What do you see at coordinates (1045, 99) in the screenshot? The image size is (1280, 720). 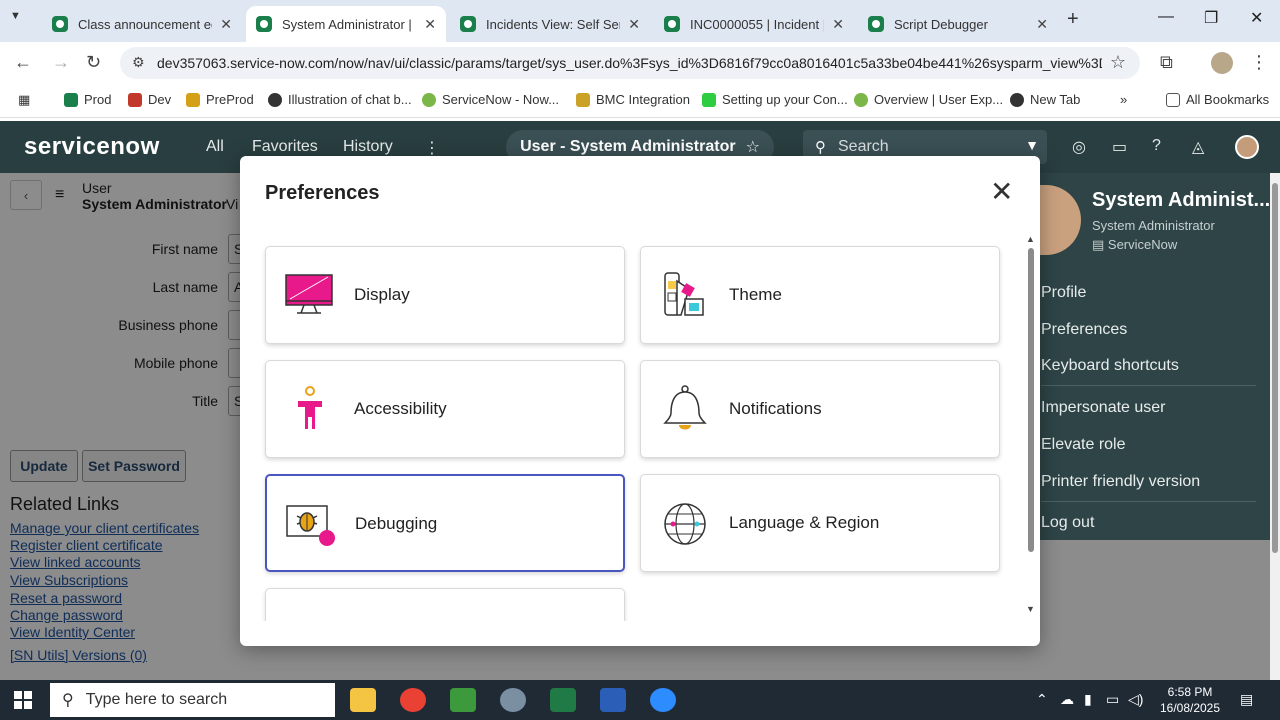 I see `bookmark-new-tab: New Tab` at bounding box center [1045, 99].